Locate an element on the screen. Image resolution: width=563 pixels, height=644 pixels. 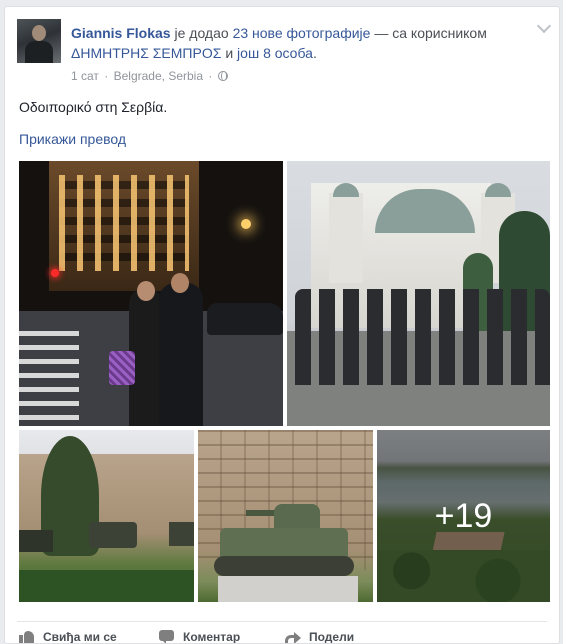
post-meta: 1 сат · Belgrade, Serbia · is located at coordinates (149, 76).